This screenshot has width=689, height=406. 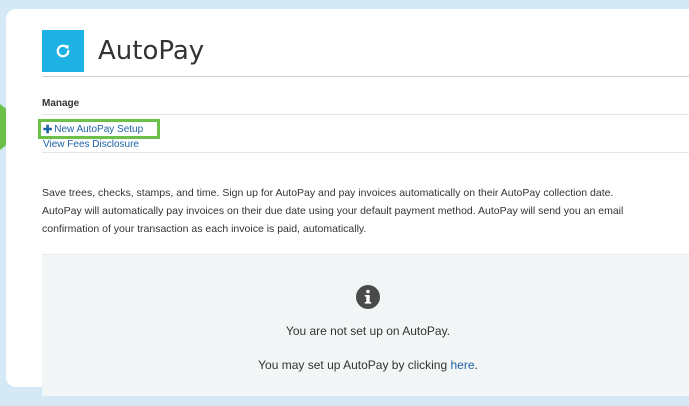 I want to click on refresh-icon, so click(x=63, y=51).